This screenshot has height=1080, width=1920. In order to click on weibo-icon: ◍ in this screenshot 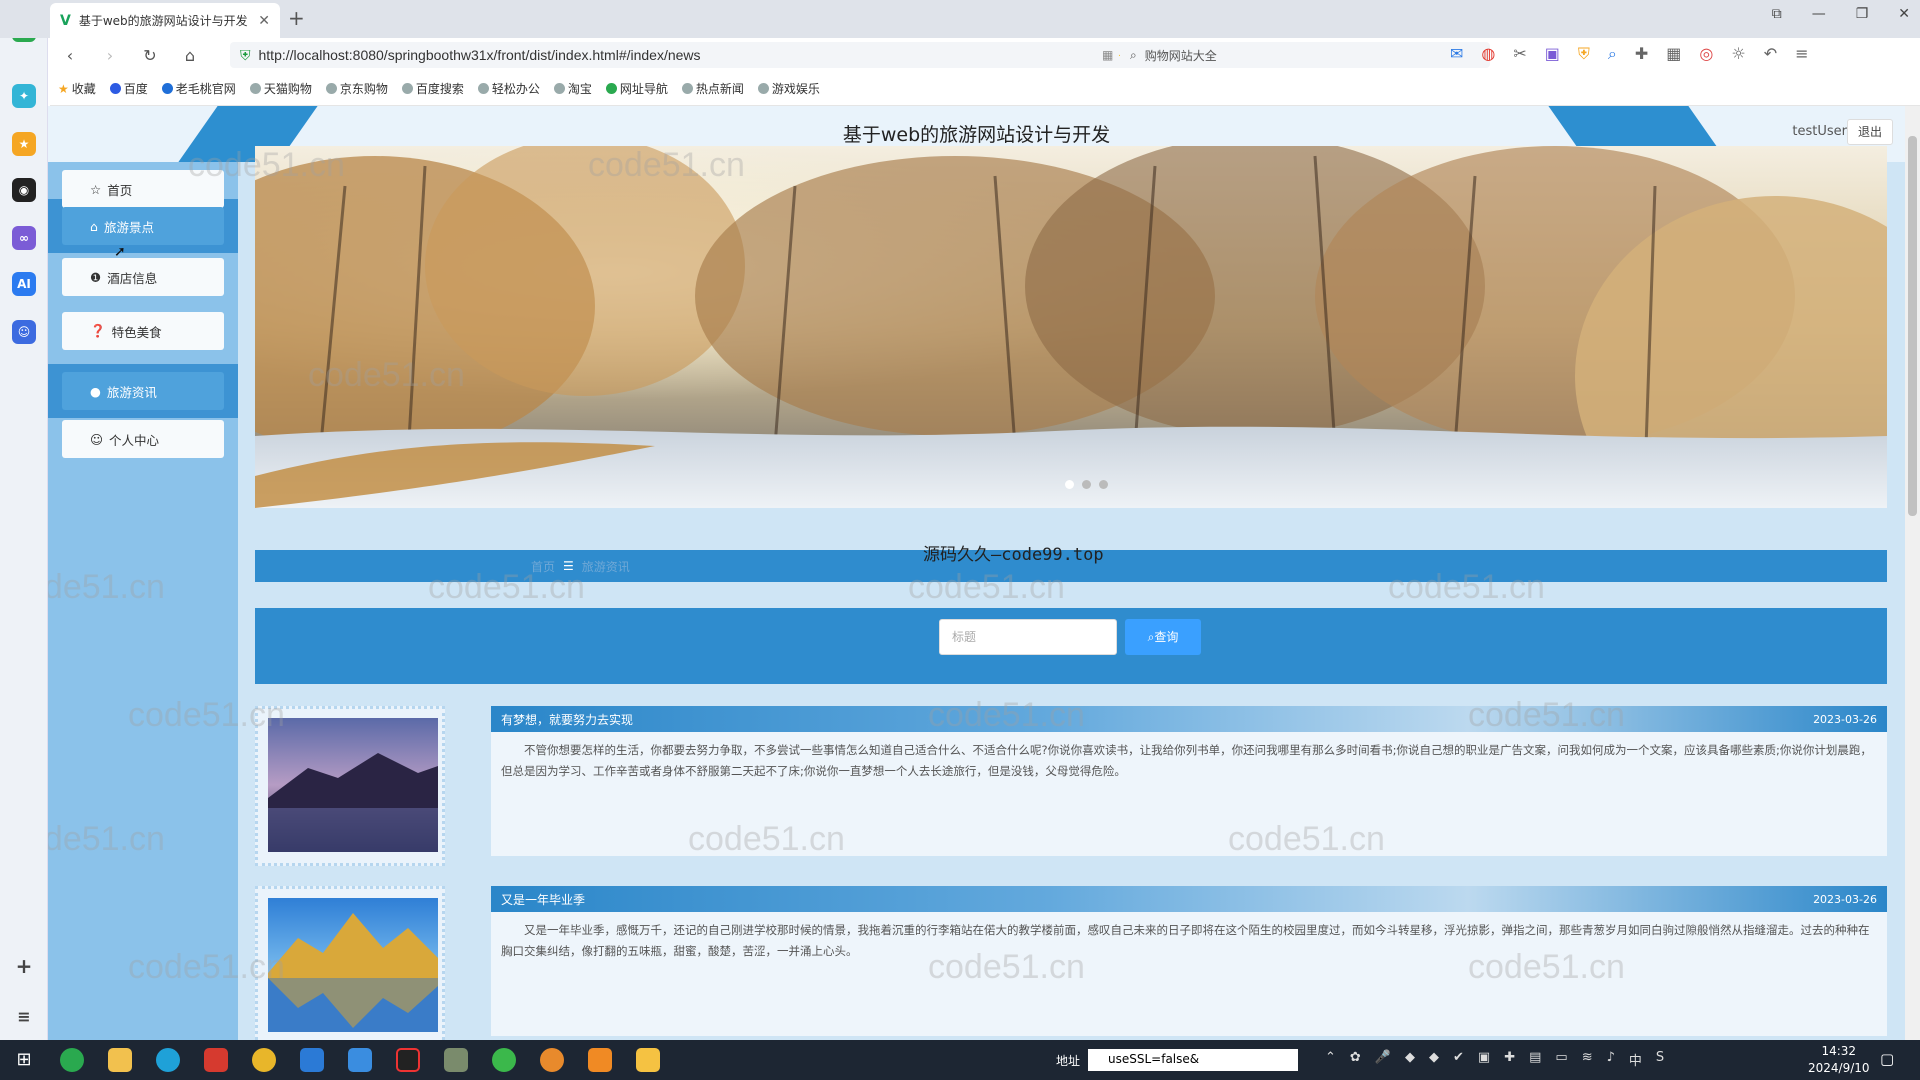, I will do `click(1488, 54)`.